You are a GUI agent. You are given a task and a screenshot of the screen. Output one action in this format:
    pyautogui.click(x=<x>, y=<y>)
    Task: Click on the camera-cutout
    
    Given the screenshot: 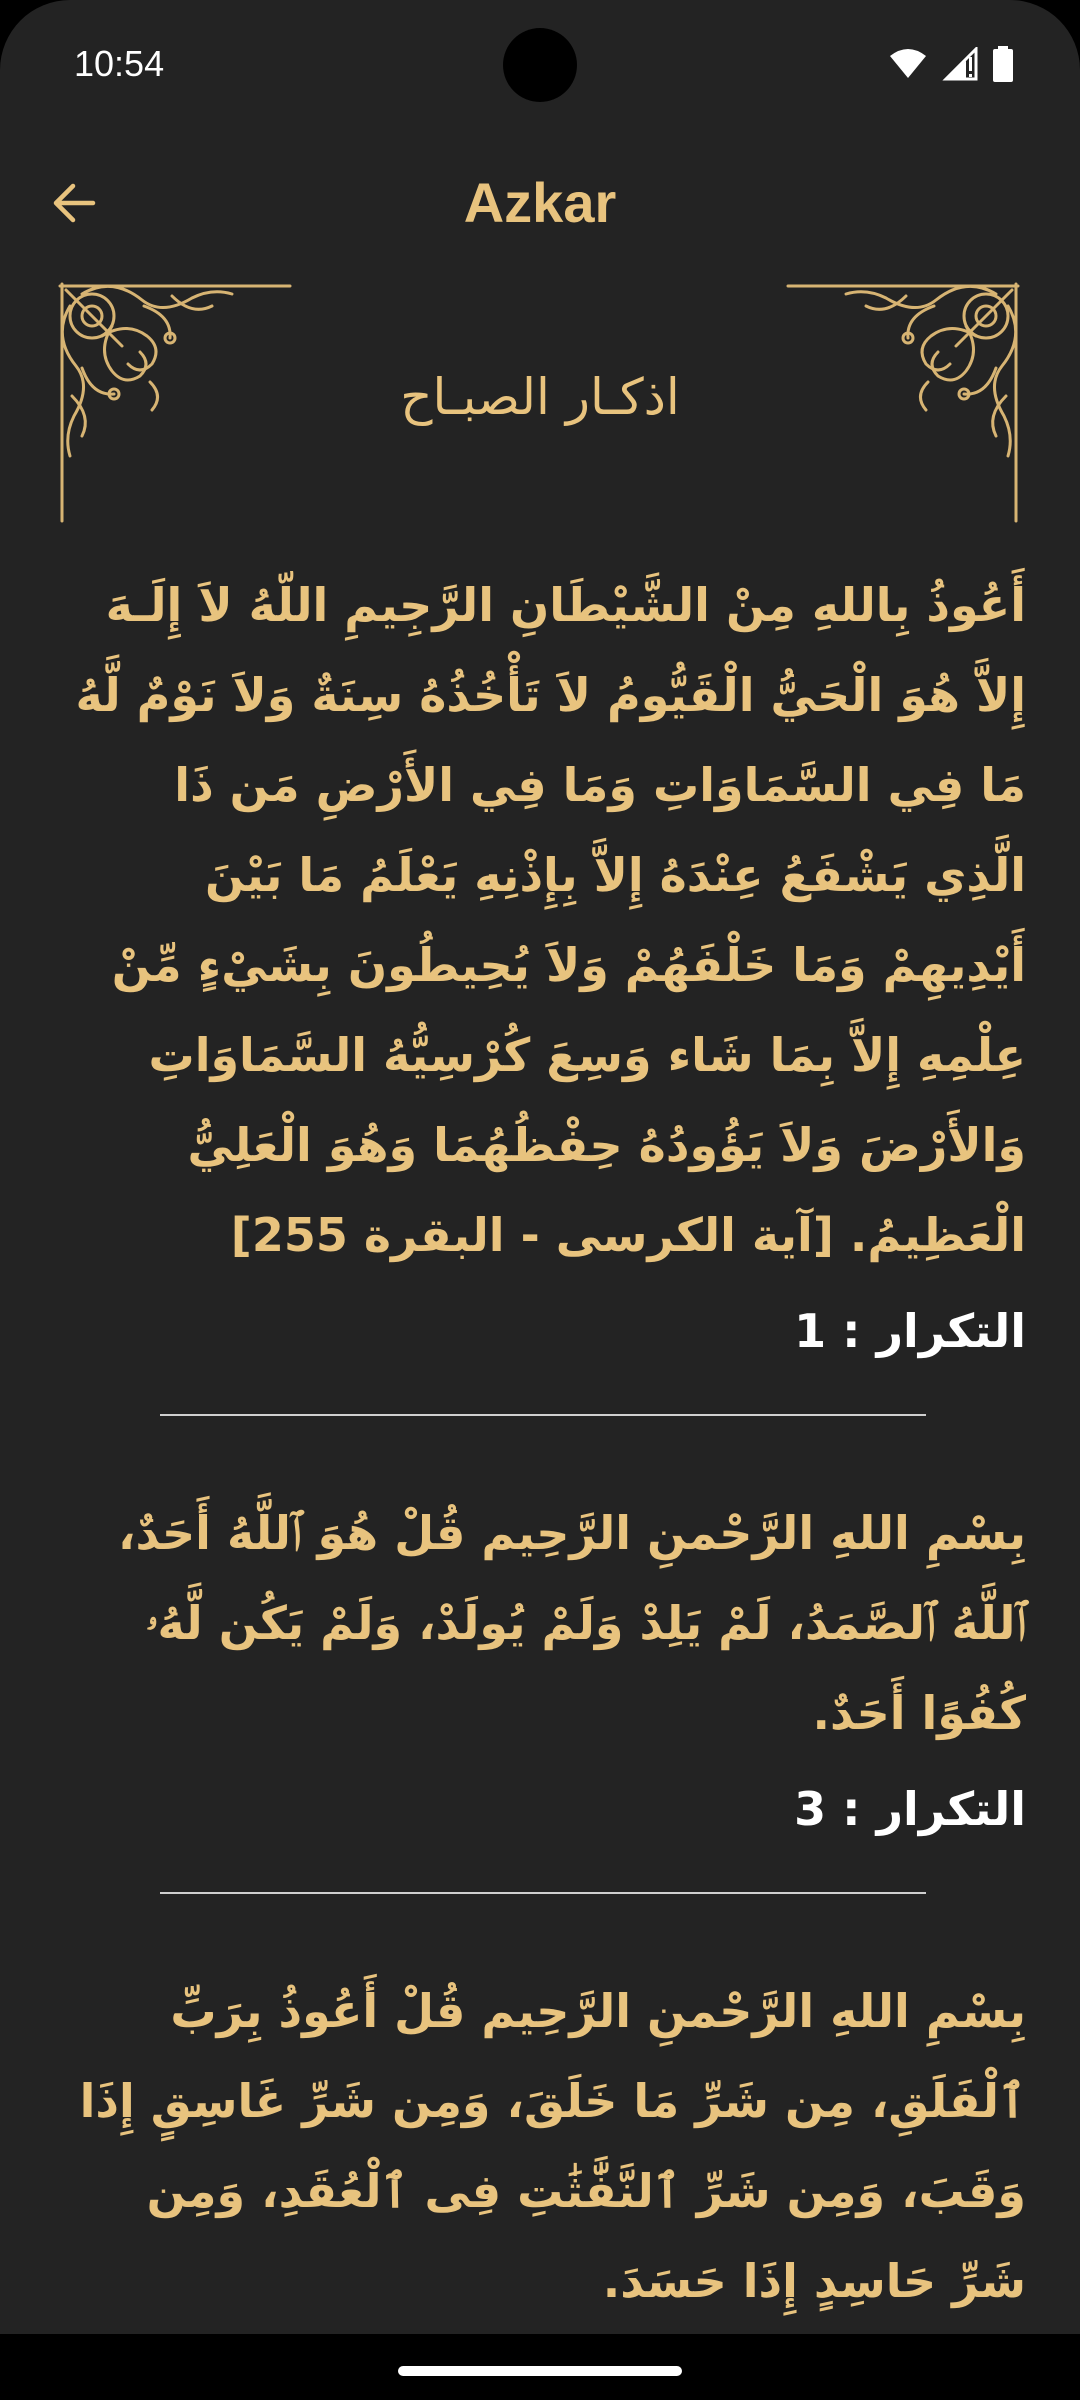 What is the action you would take?
    pyautogui.click(x=540, y=65)
    